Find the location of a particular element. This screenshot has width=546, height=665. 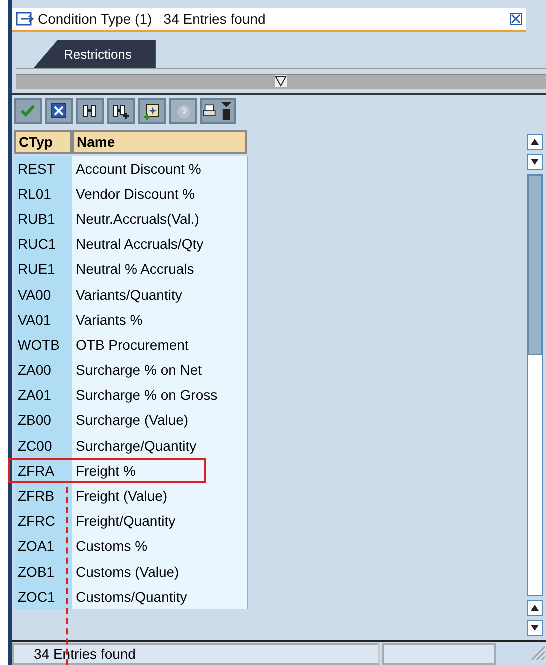

table-cell: Surcharge % on Net is located at coordinates (159, 370).